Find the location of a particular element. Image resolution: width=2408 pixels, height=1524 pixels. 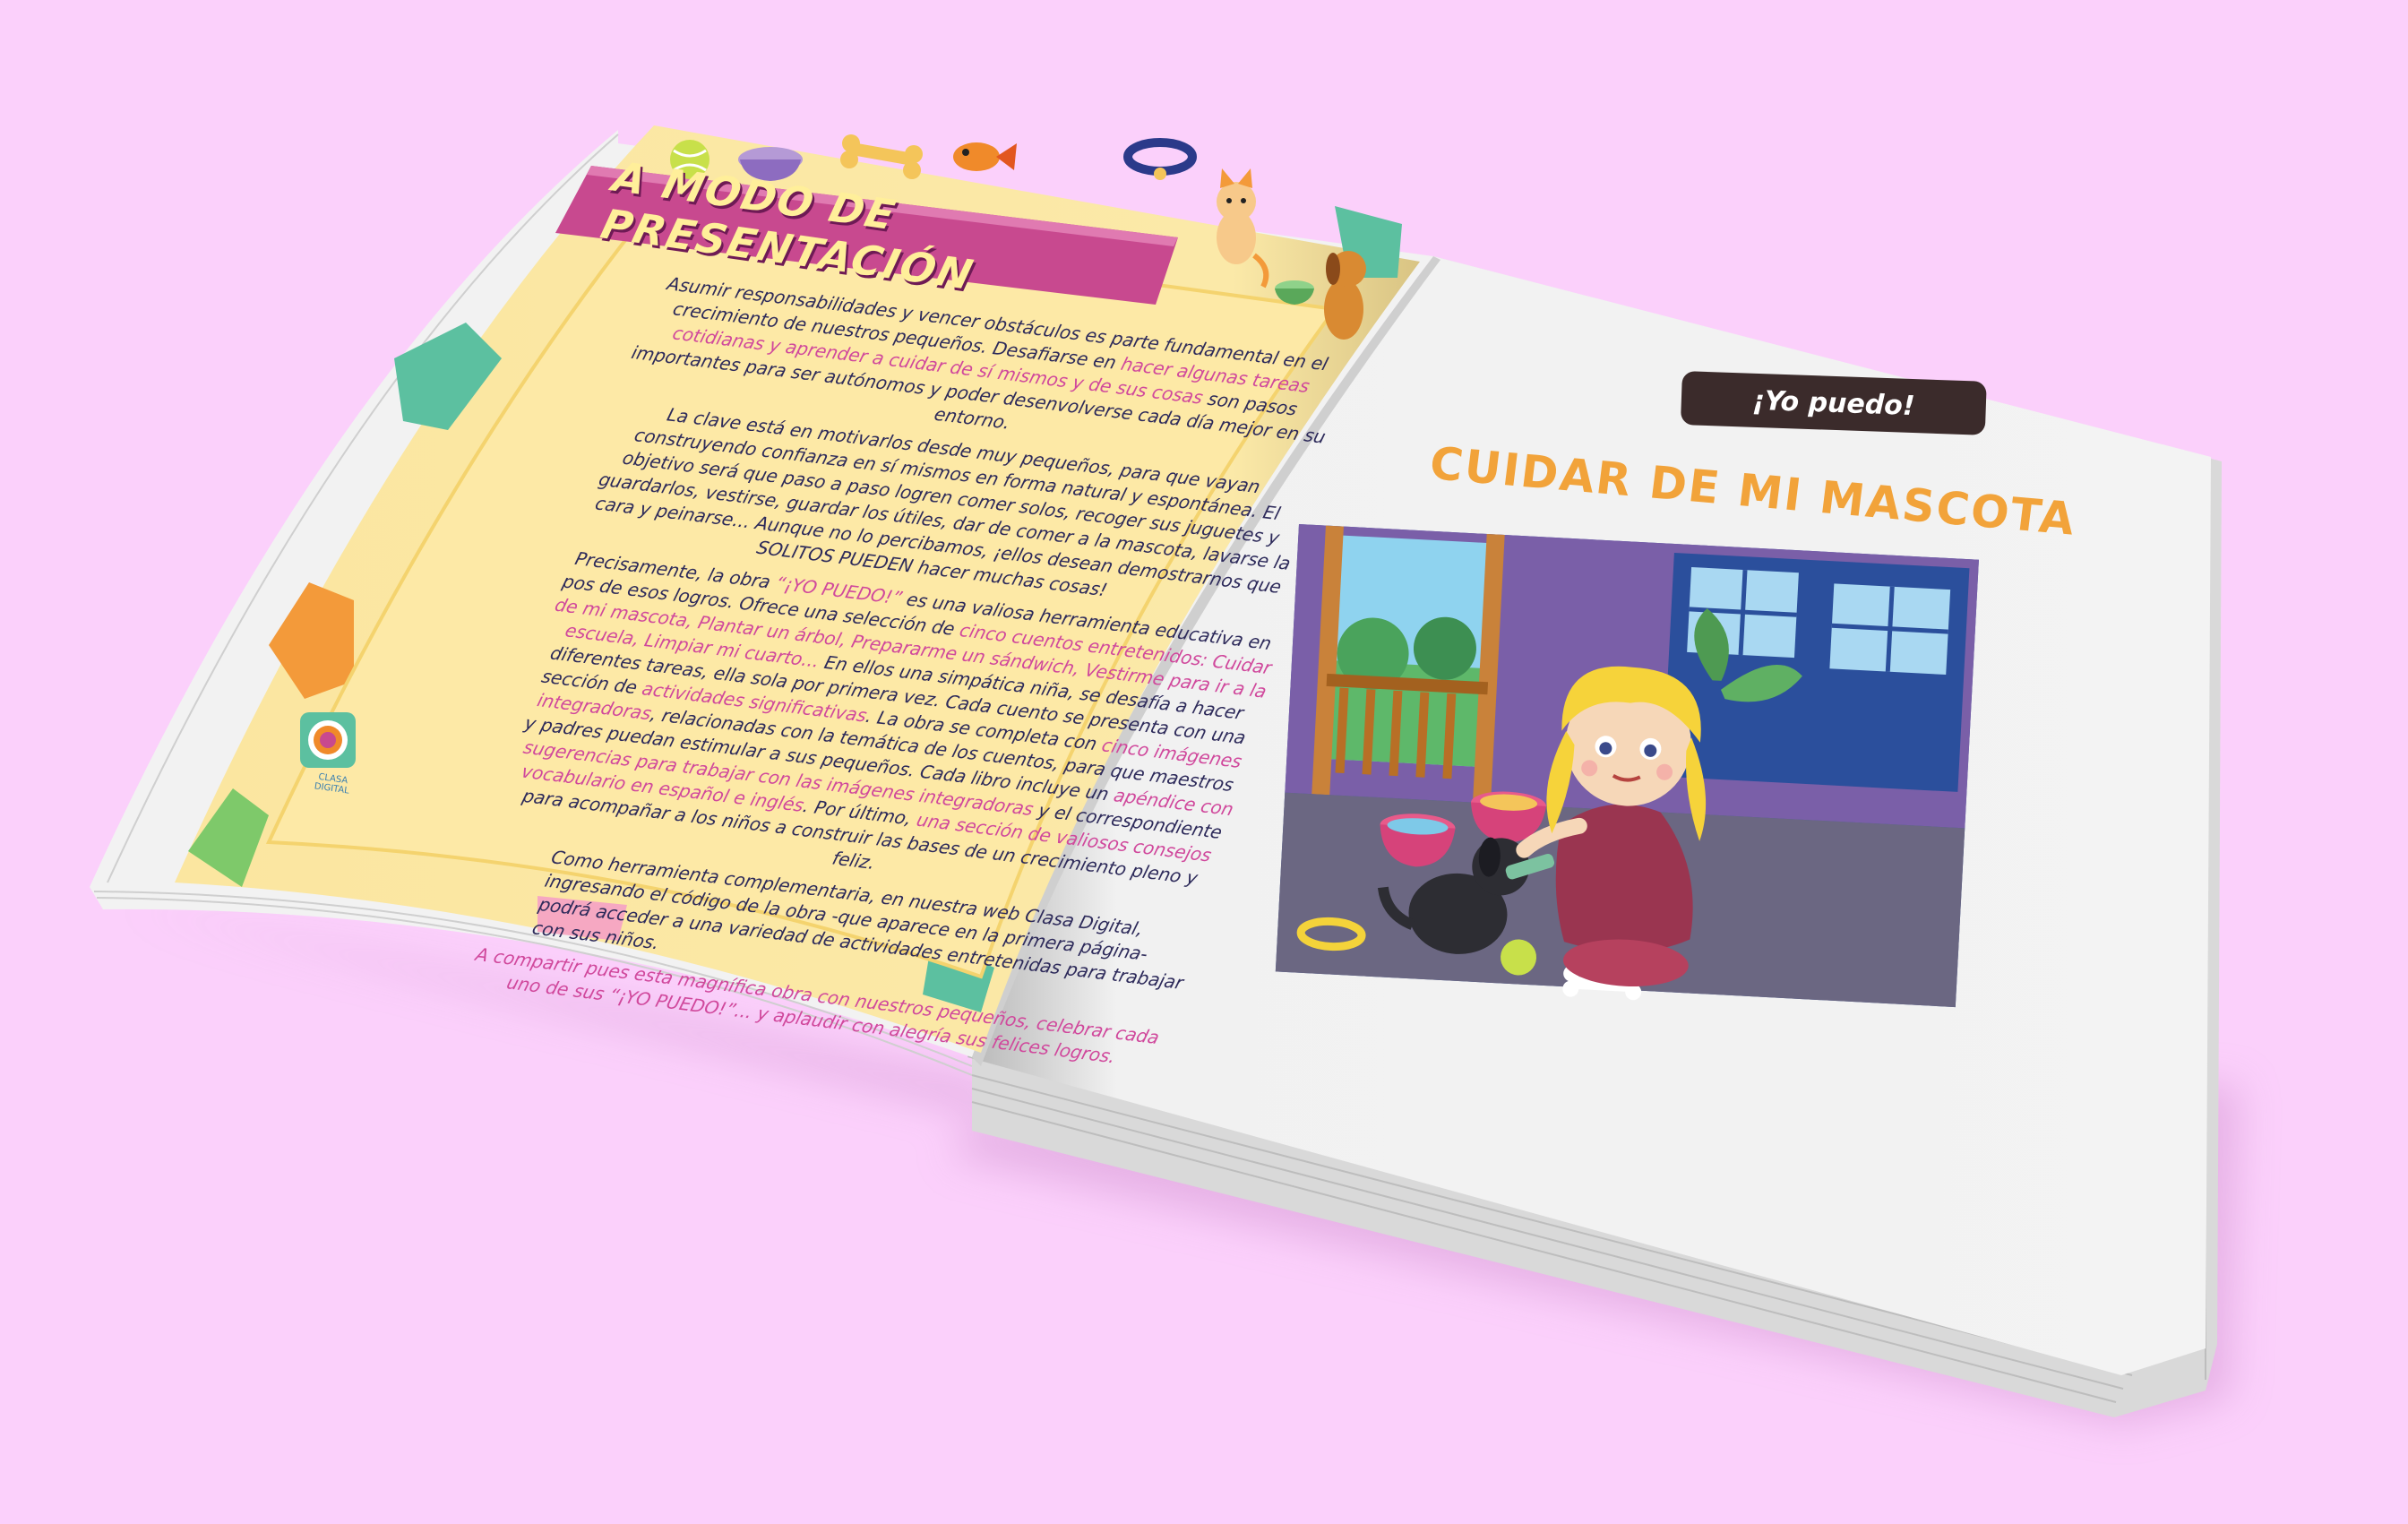

pet-collar-icon is located at coordinates (1160, 159).